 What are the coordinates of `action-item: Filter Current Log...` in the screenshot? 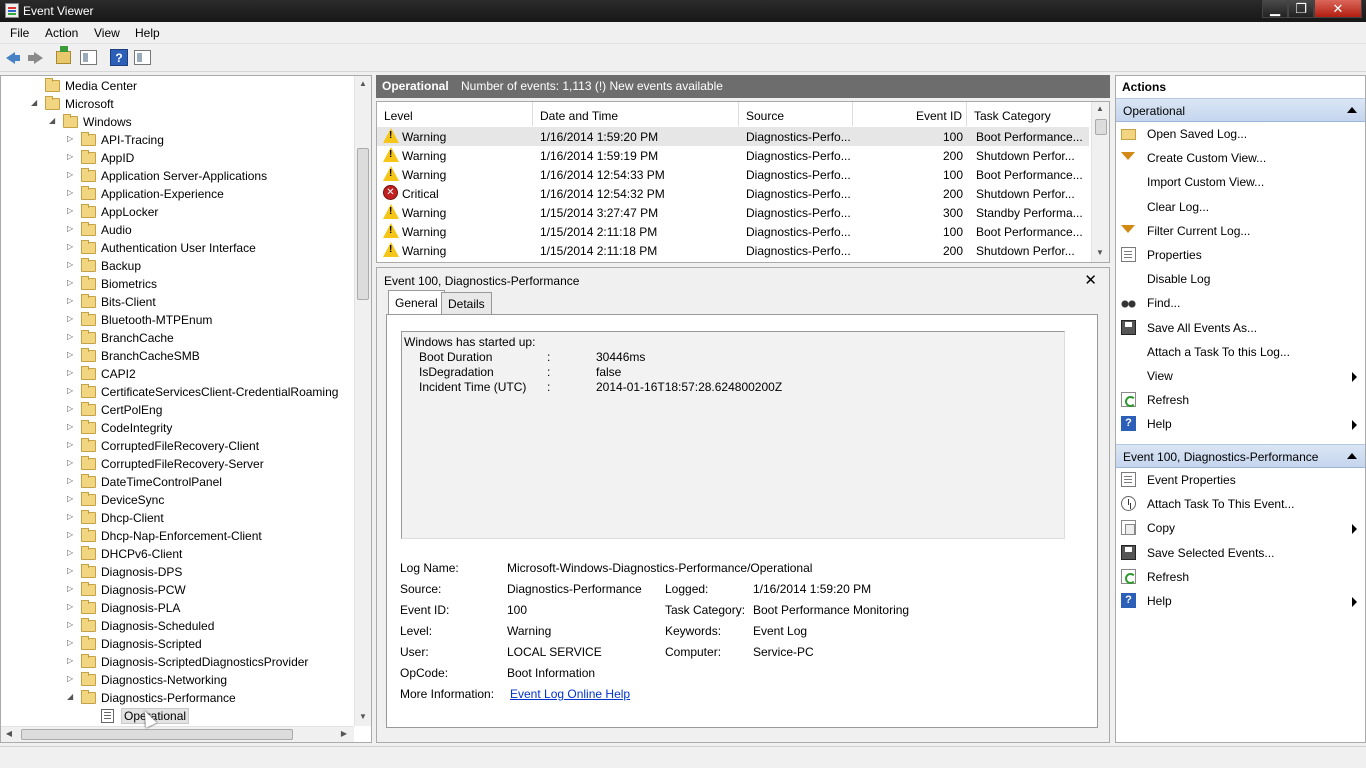 It's located at (1240, 231).